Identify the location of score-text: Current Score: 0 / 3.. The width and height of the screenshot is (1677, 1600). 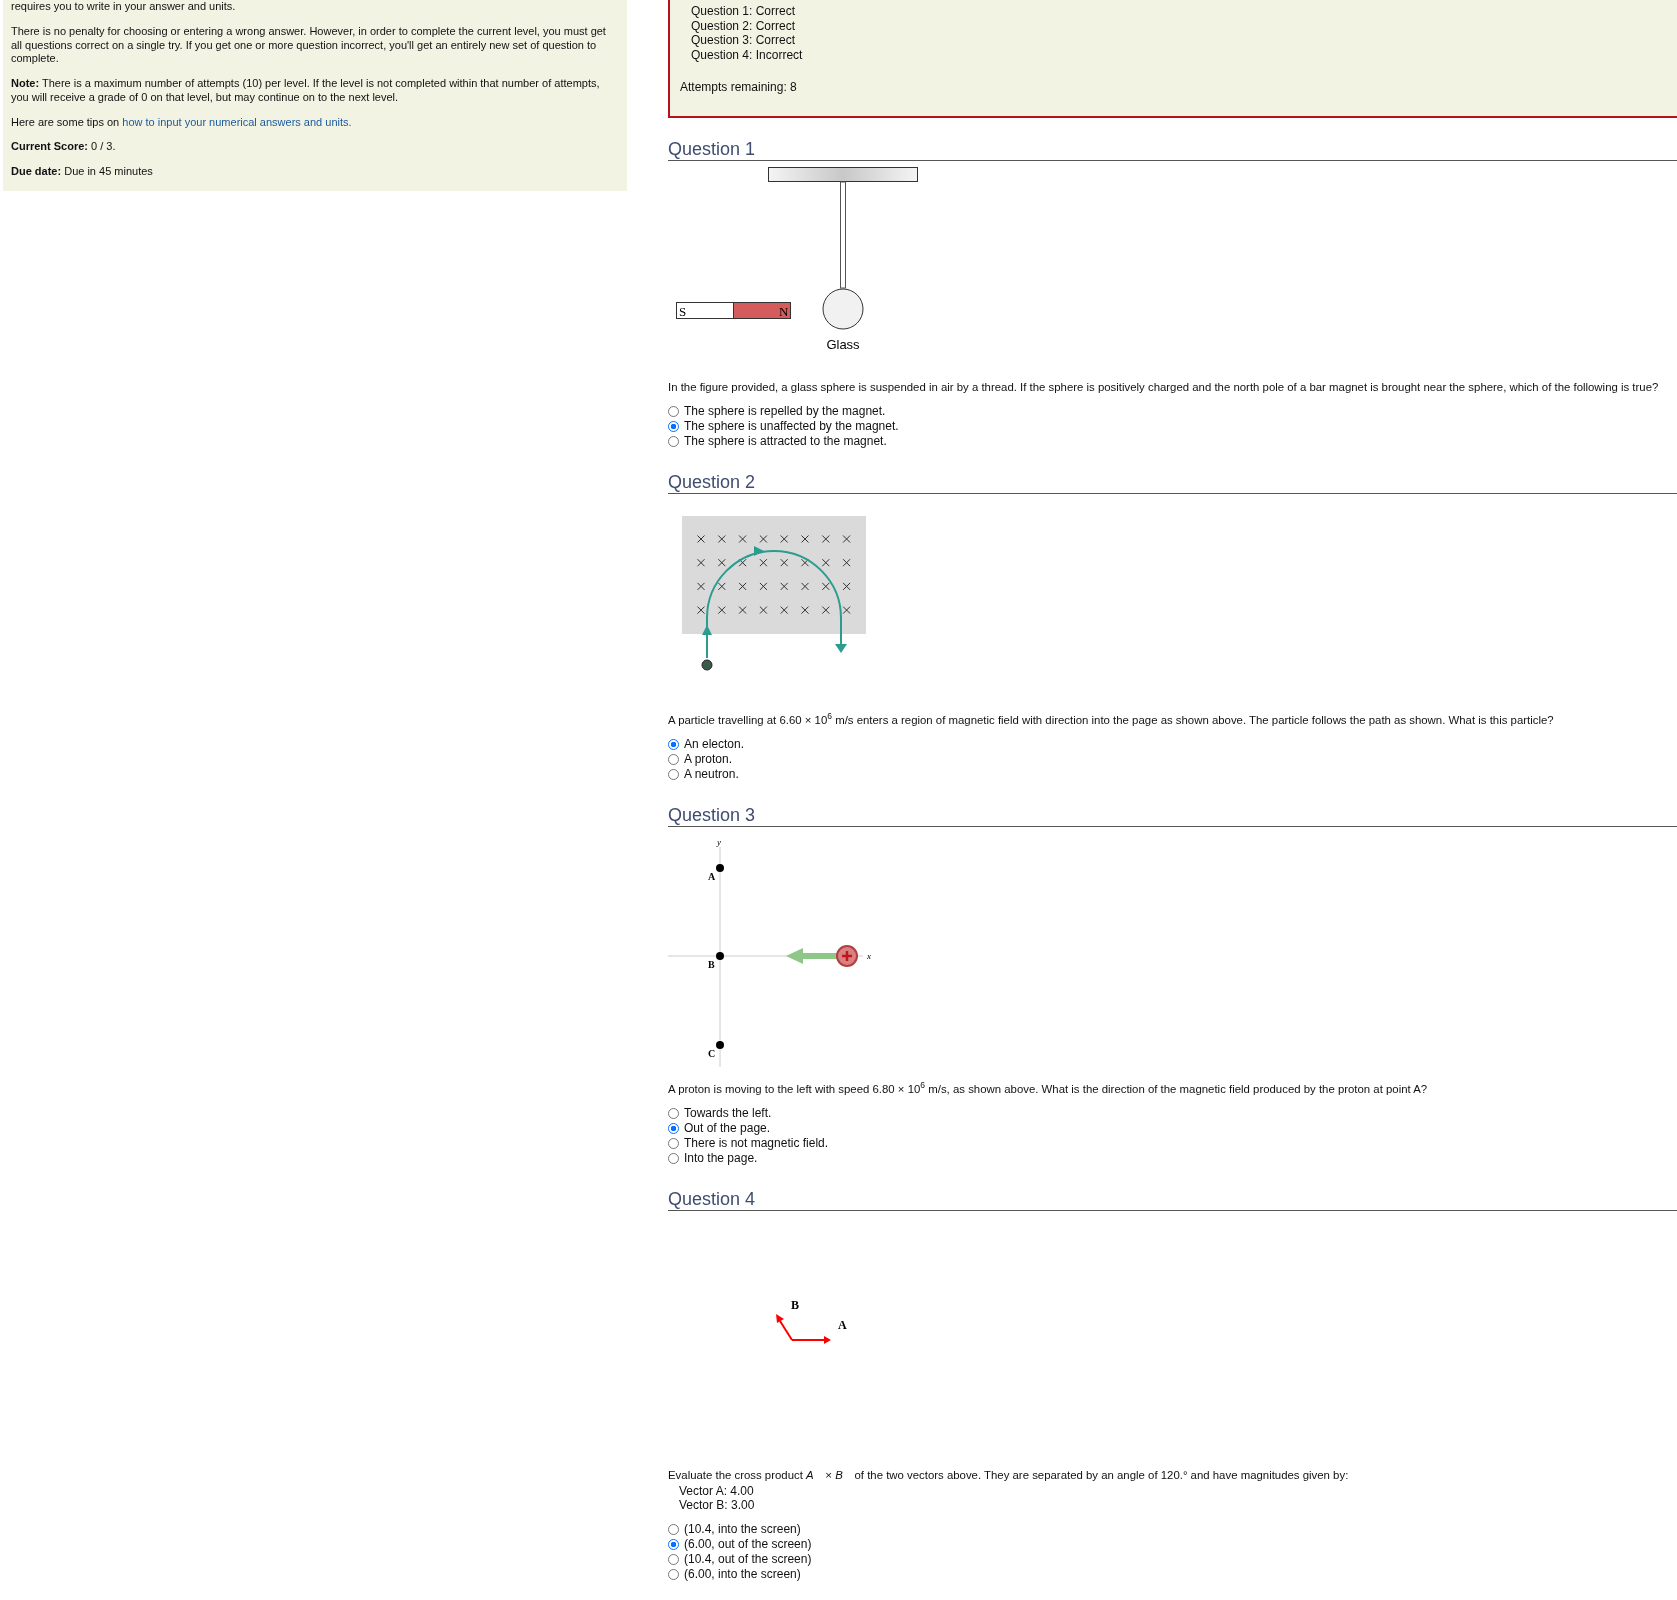
(64, 147).